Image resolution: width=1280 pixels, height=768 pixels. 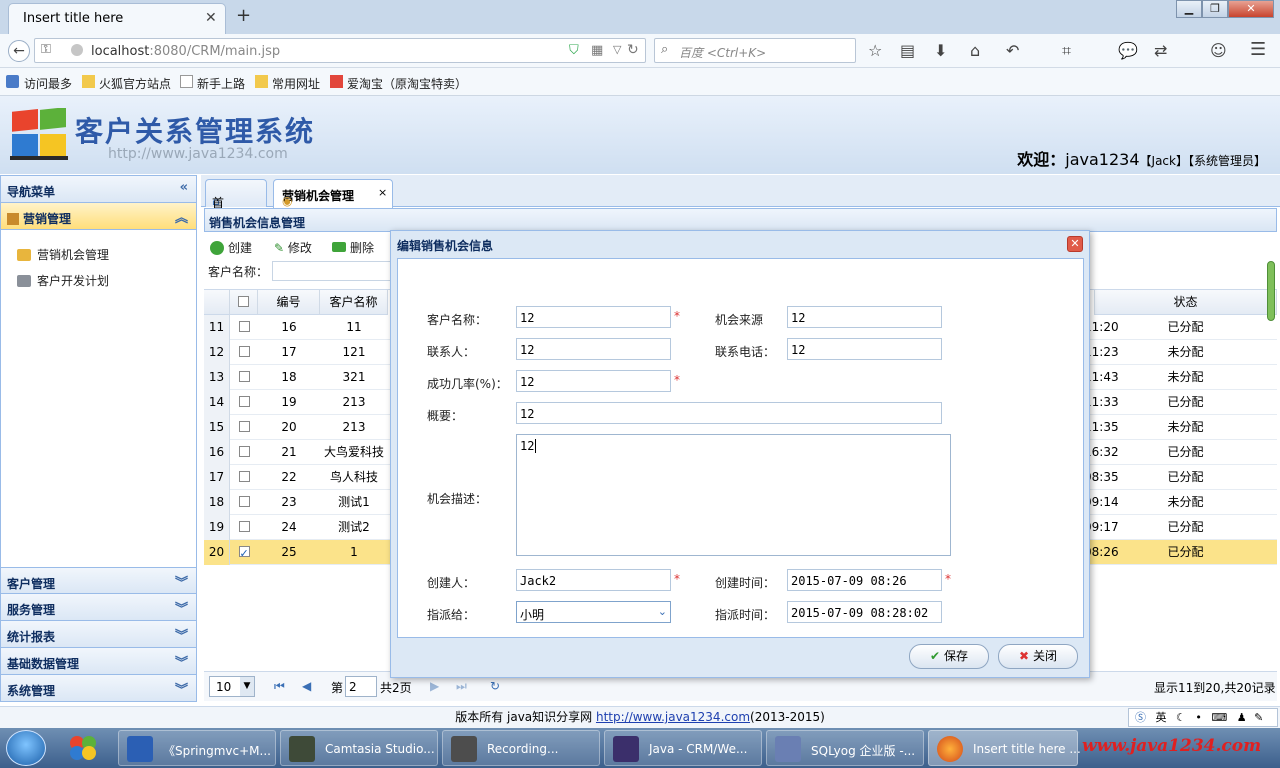 What do you see at coordinates (353, 247) in the screenshot?
I see `delete-button: 删除` at bounding box center [353, 247].